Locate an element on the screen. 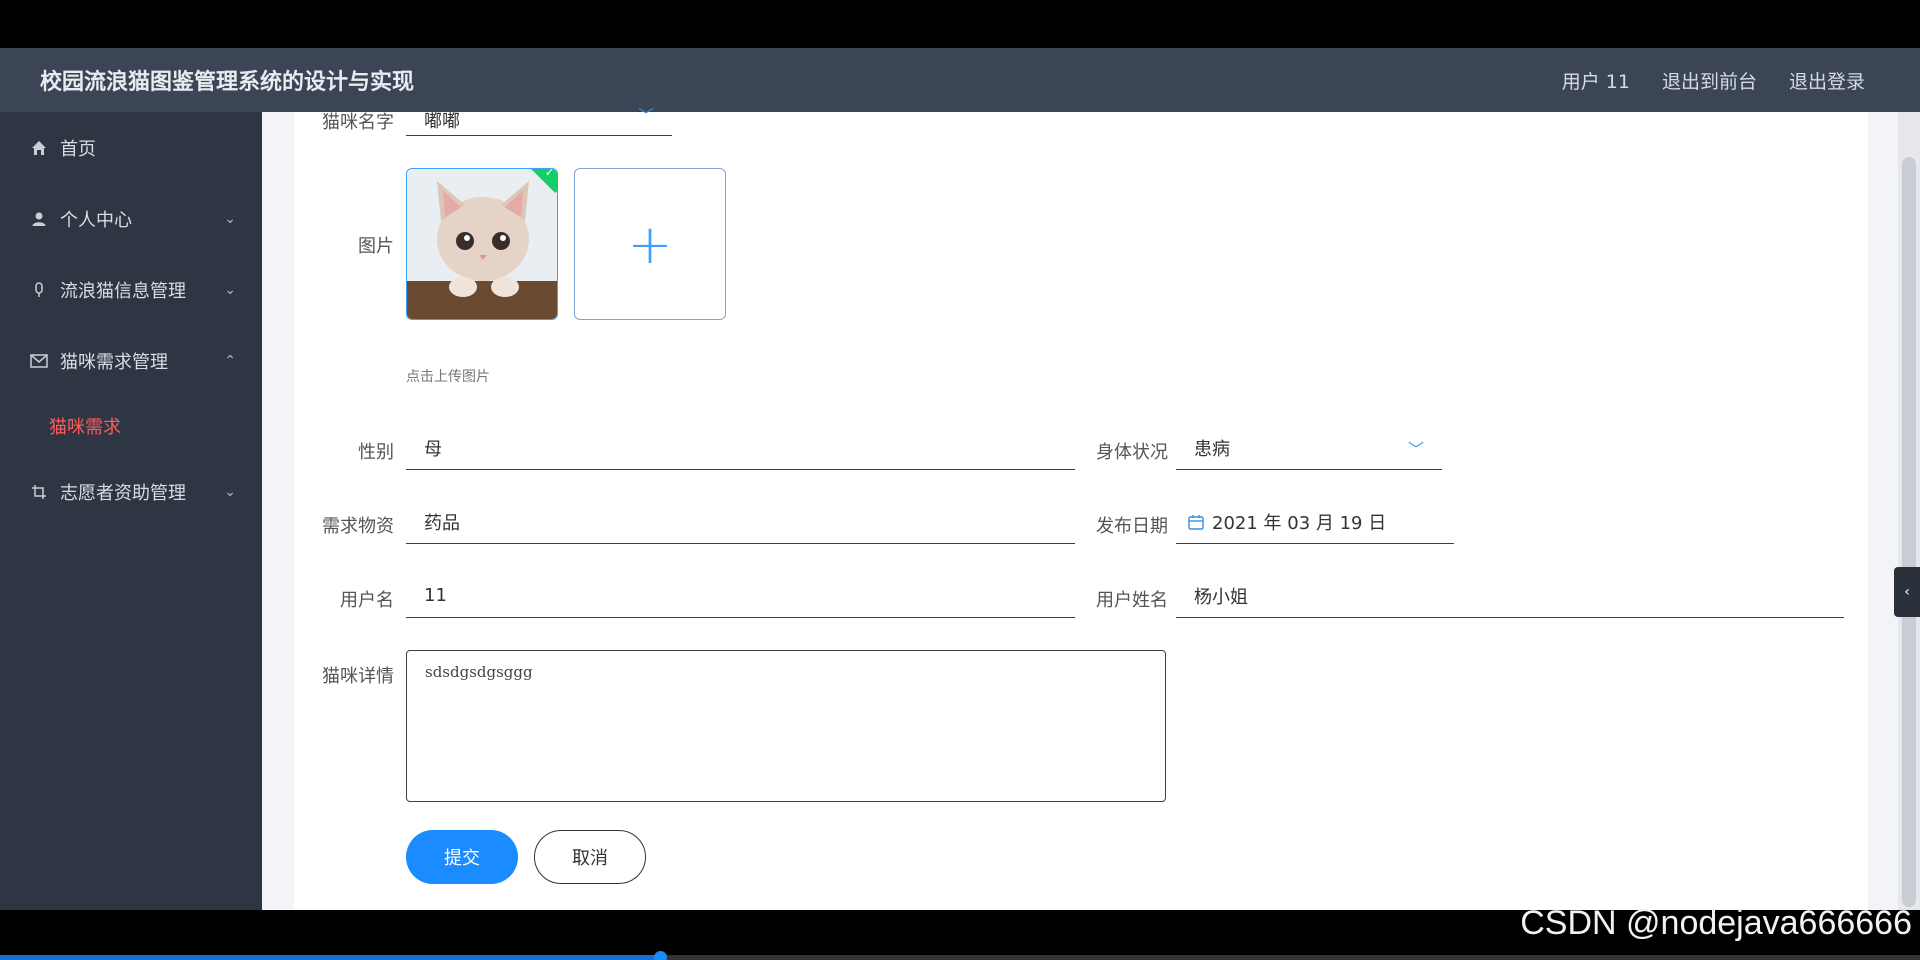 The image size is (1920, 960). sidebar-item-cat-needs: 猫咪需求管理 ⌃ is located at coordinates (131, 360).